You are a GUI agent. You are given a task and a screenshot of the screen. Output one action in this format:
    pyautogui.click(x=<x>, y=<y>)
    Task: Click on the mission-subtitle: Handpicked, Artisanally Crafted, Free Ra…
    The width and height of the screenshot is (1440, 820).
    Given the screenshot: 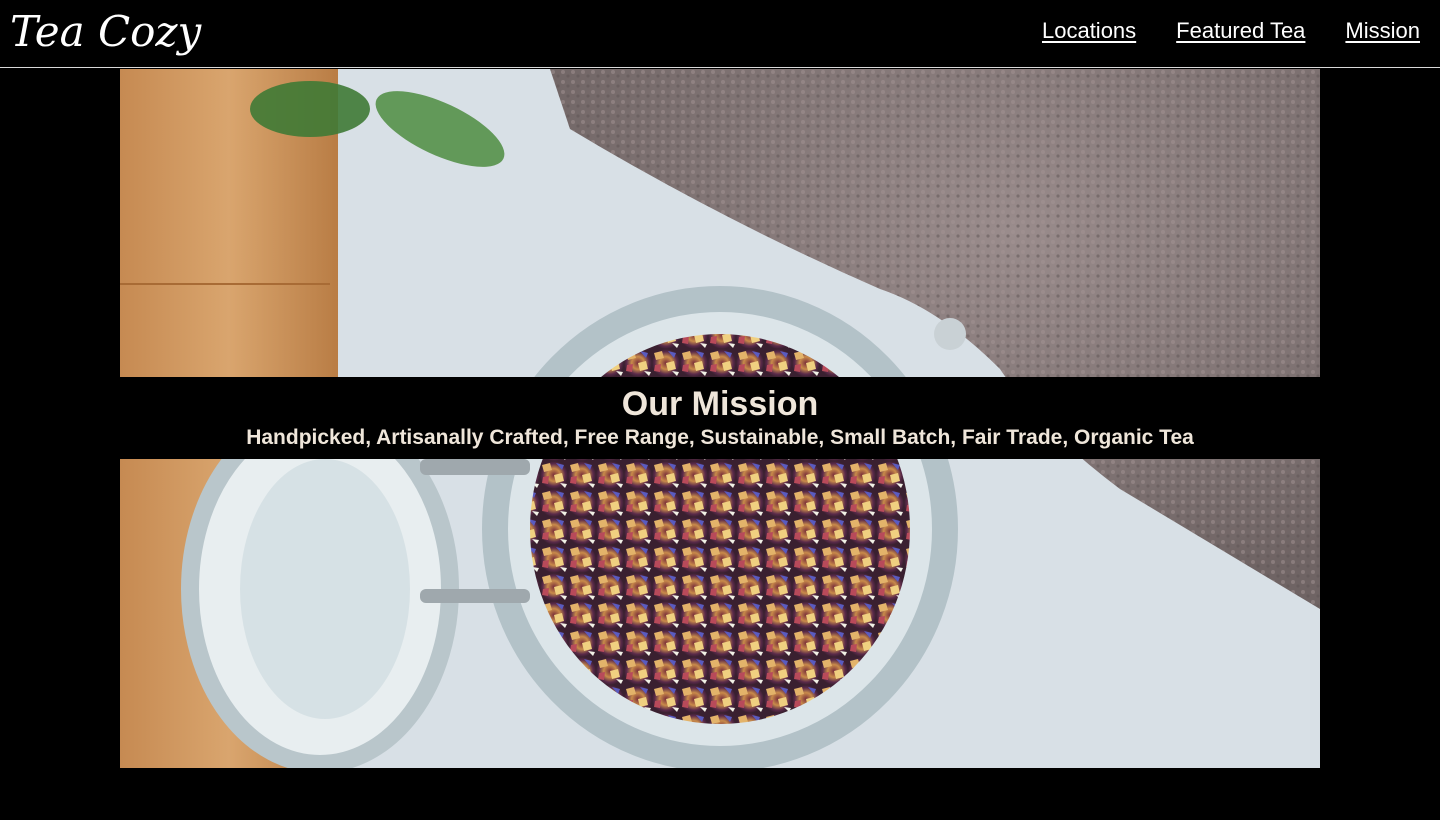 What is the action you would take?
    pyautogui.click(x=720, y=437)
    